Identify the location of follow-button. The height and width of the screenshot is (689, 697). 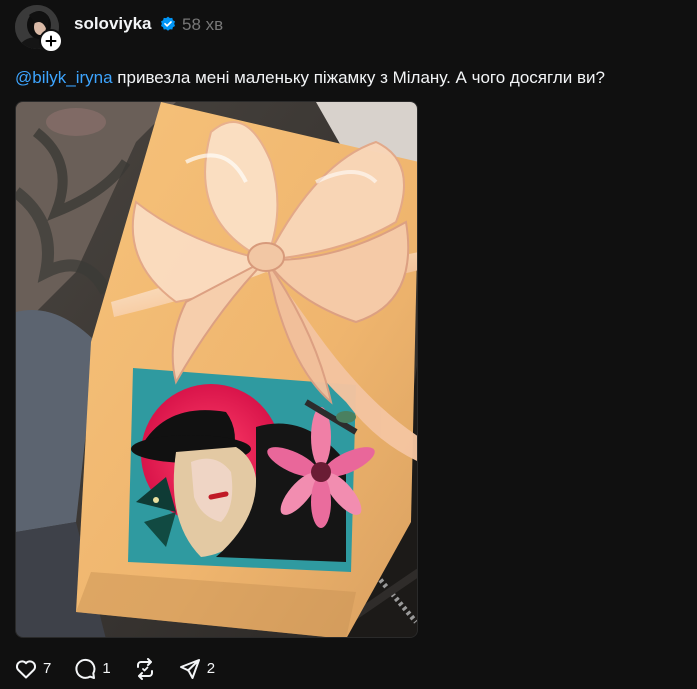
(51, 41).